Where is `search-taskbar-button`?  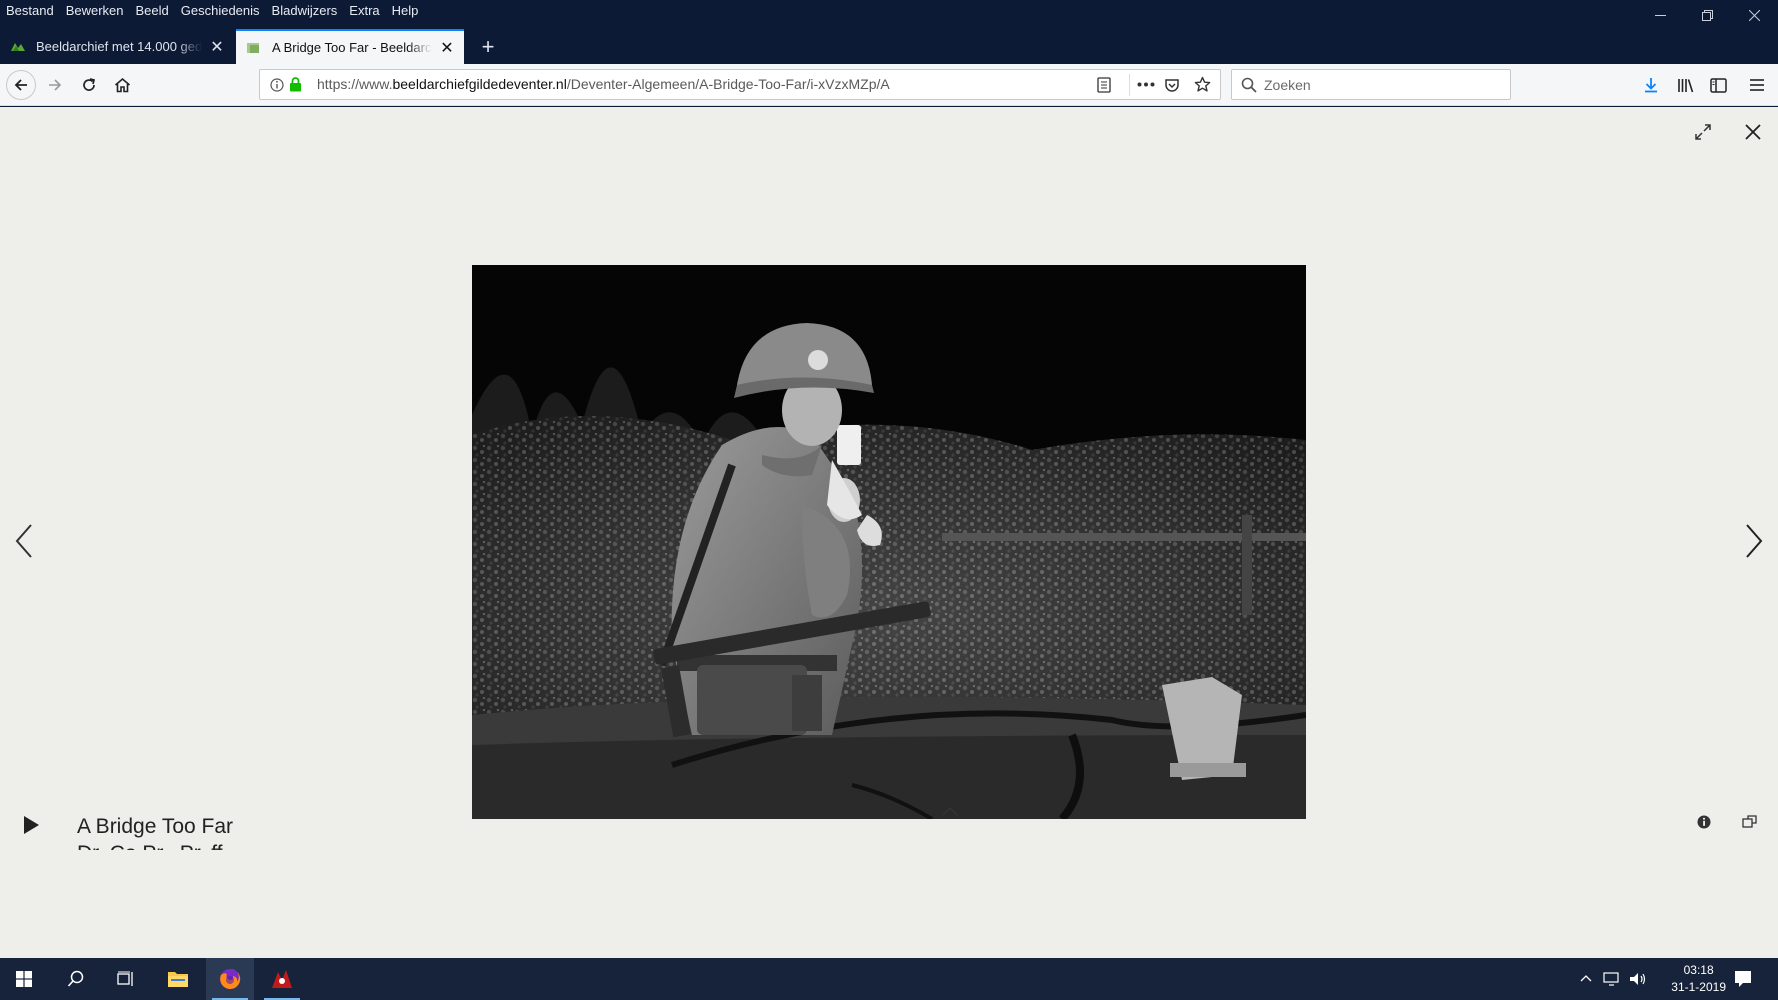
search-taskbar-button is located at coordinates (76, 979).